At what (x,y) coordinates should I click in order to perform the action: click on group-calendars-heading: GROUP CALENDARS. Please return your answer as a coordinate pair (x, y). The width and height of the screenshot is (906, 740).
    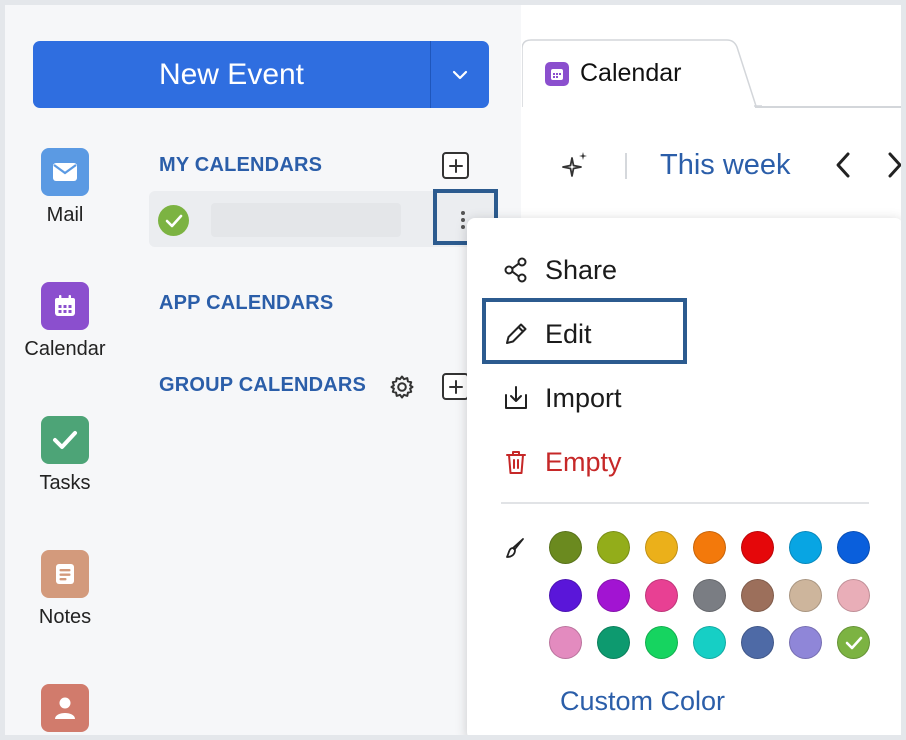
    Looking at the image, I should click on (263, 385).